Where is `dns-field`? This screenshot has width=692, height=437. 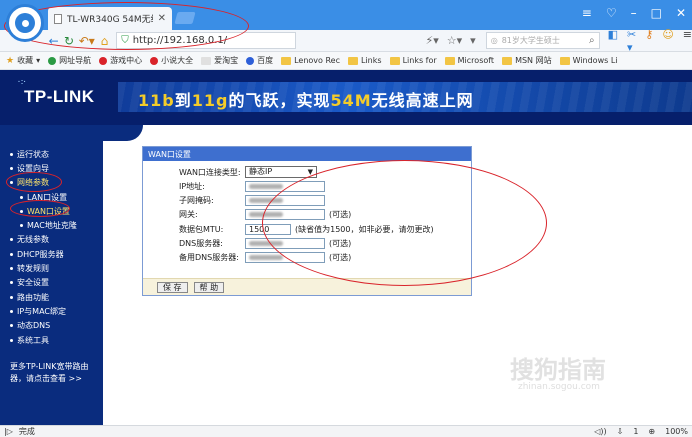
dns-field is located at coordinates (285, 243).